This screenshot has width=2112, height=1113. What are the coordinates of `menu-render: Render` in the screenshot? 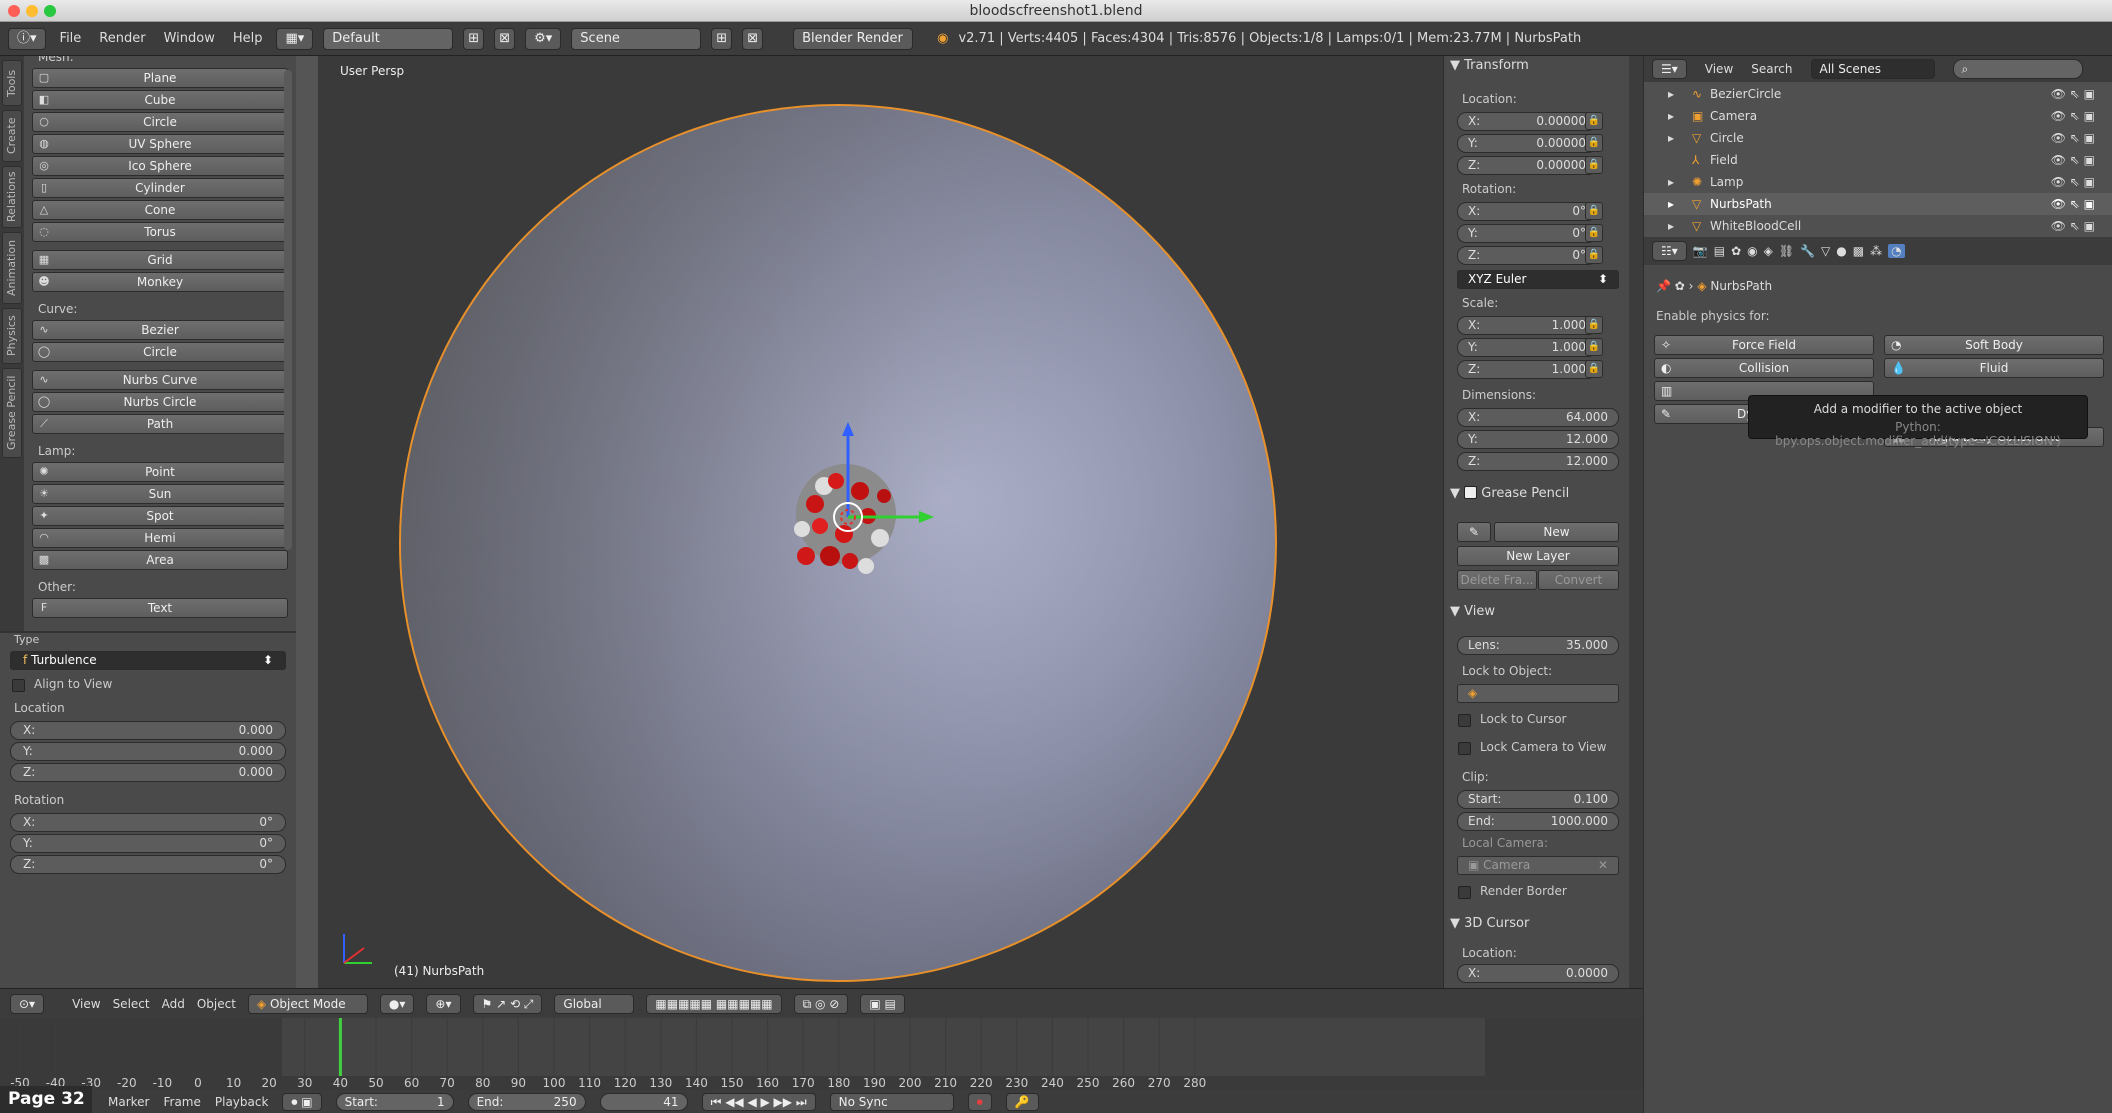 It's located at (122, 38).